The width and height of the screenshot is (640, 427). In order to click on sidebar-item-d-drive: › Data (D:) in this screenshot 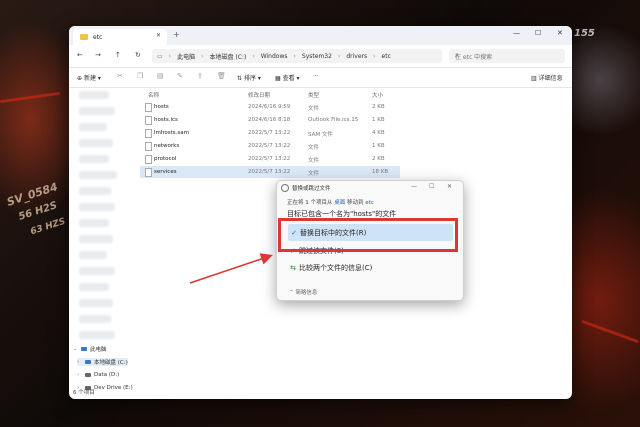, I will do `click(98, 375)`.